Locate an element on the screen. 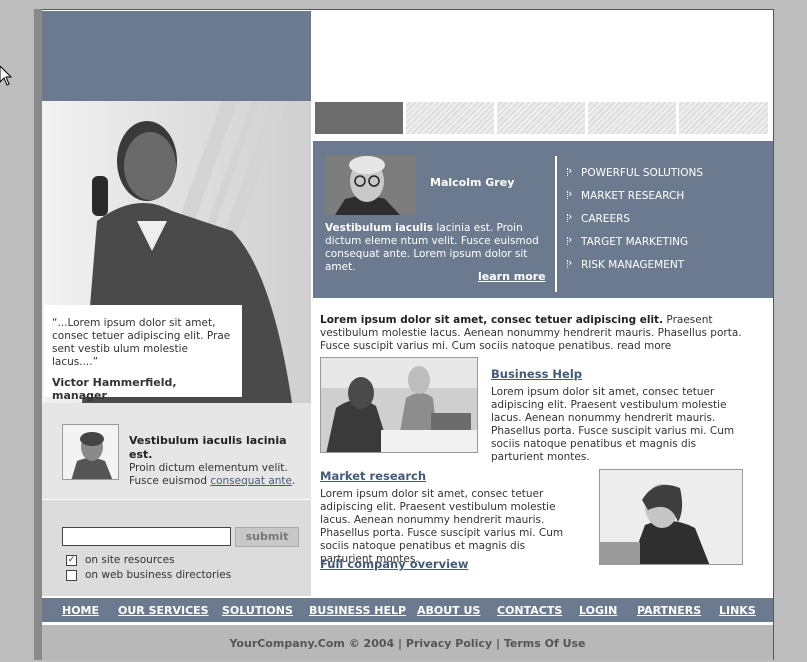  nav-home: HOME is located at coordinates (80, 610).